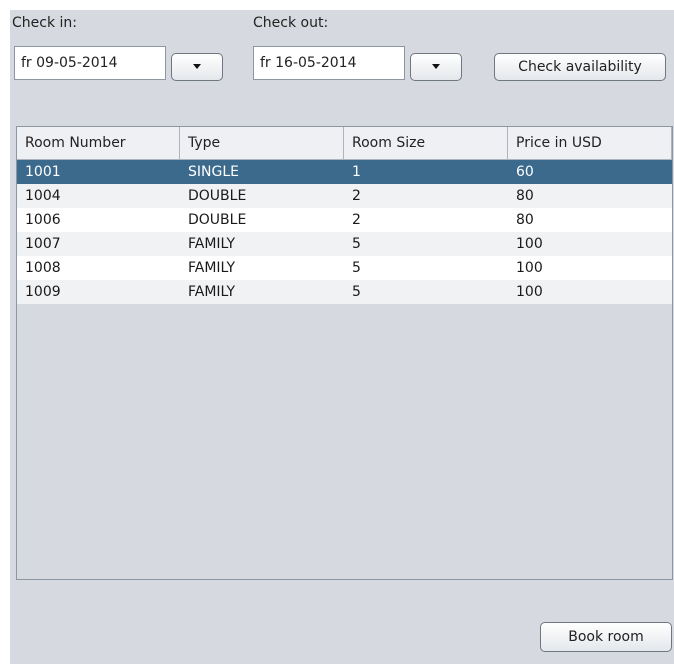 Image resolution: width=674 pixels, height=664 pixels. Describe the element at coordinates (580, 67) in the screenshot. I see `check-availability-button: Check availability` at that location.